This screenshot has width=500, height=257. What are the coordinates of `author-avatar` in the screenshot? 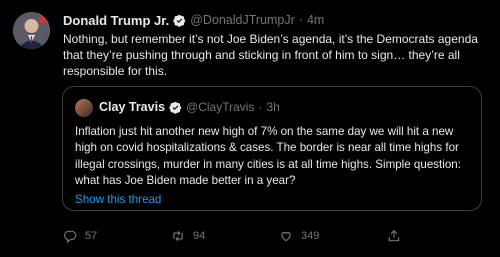 It's located at (31, 30).